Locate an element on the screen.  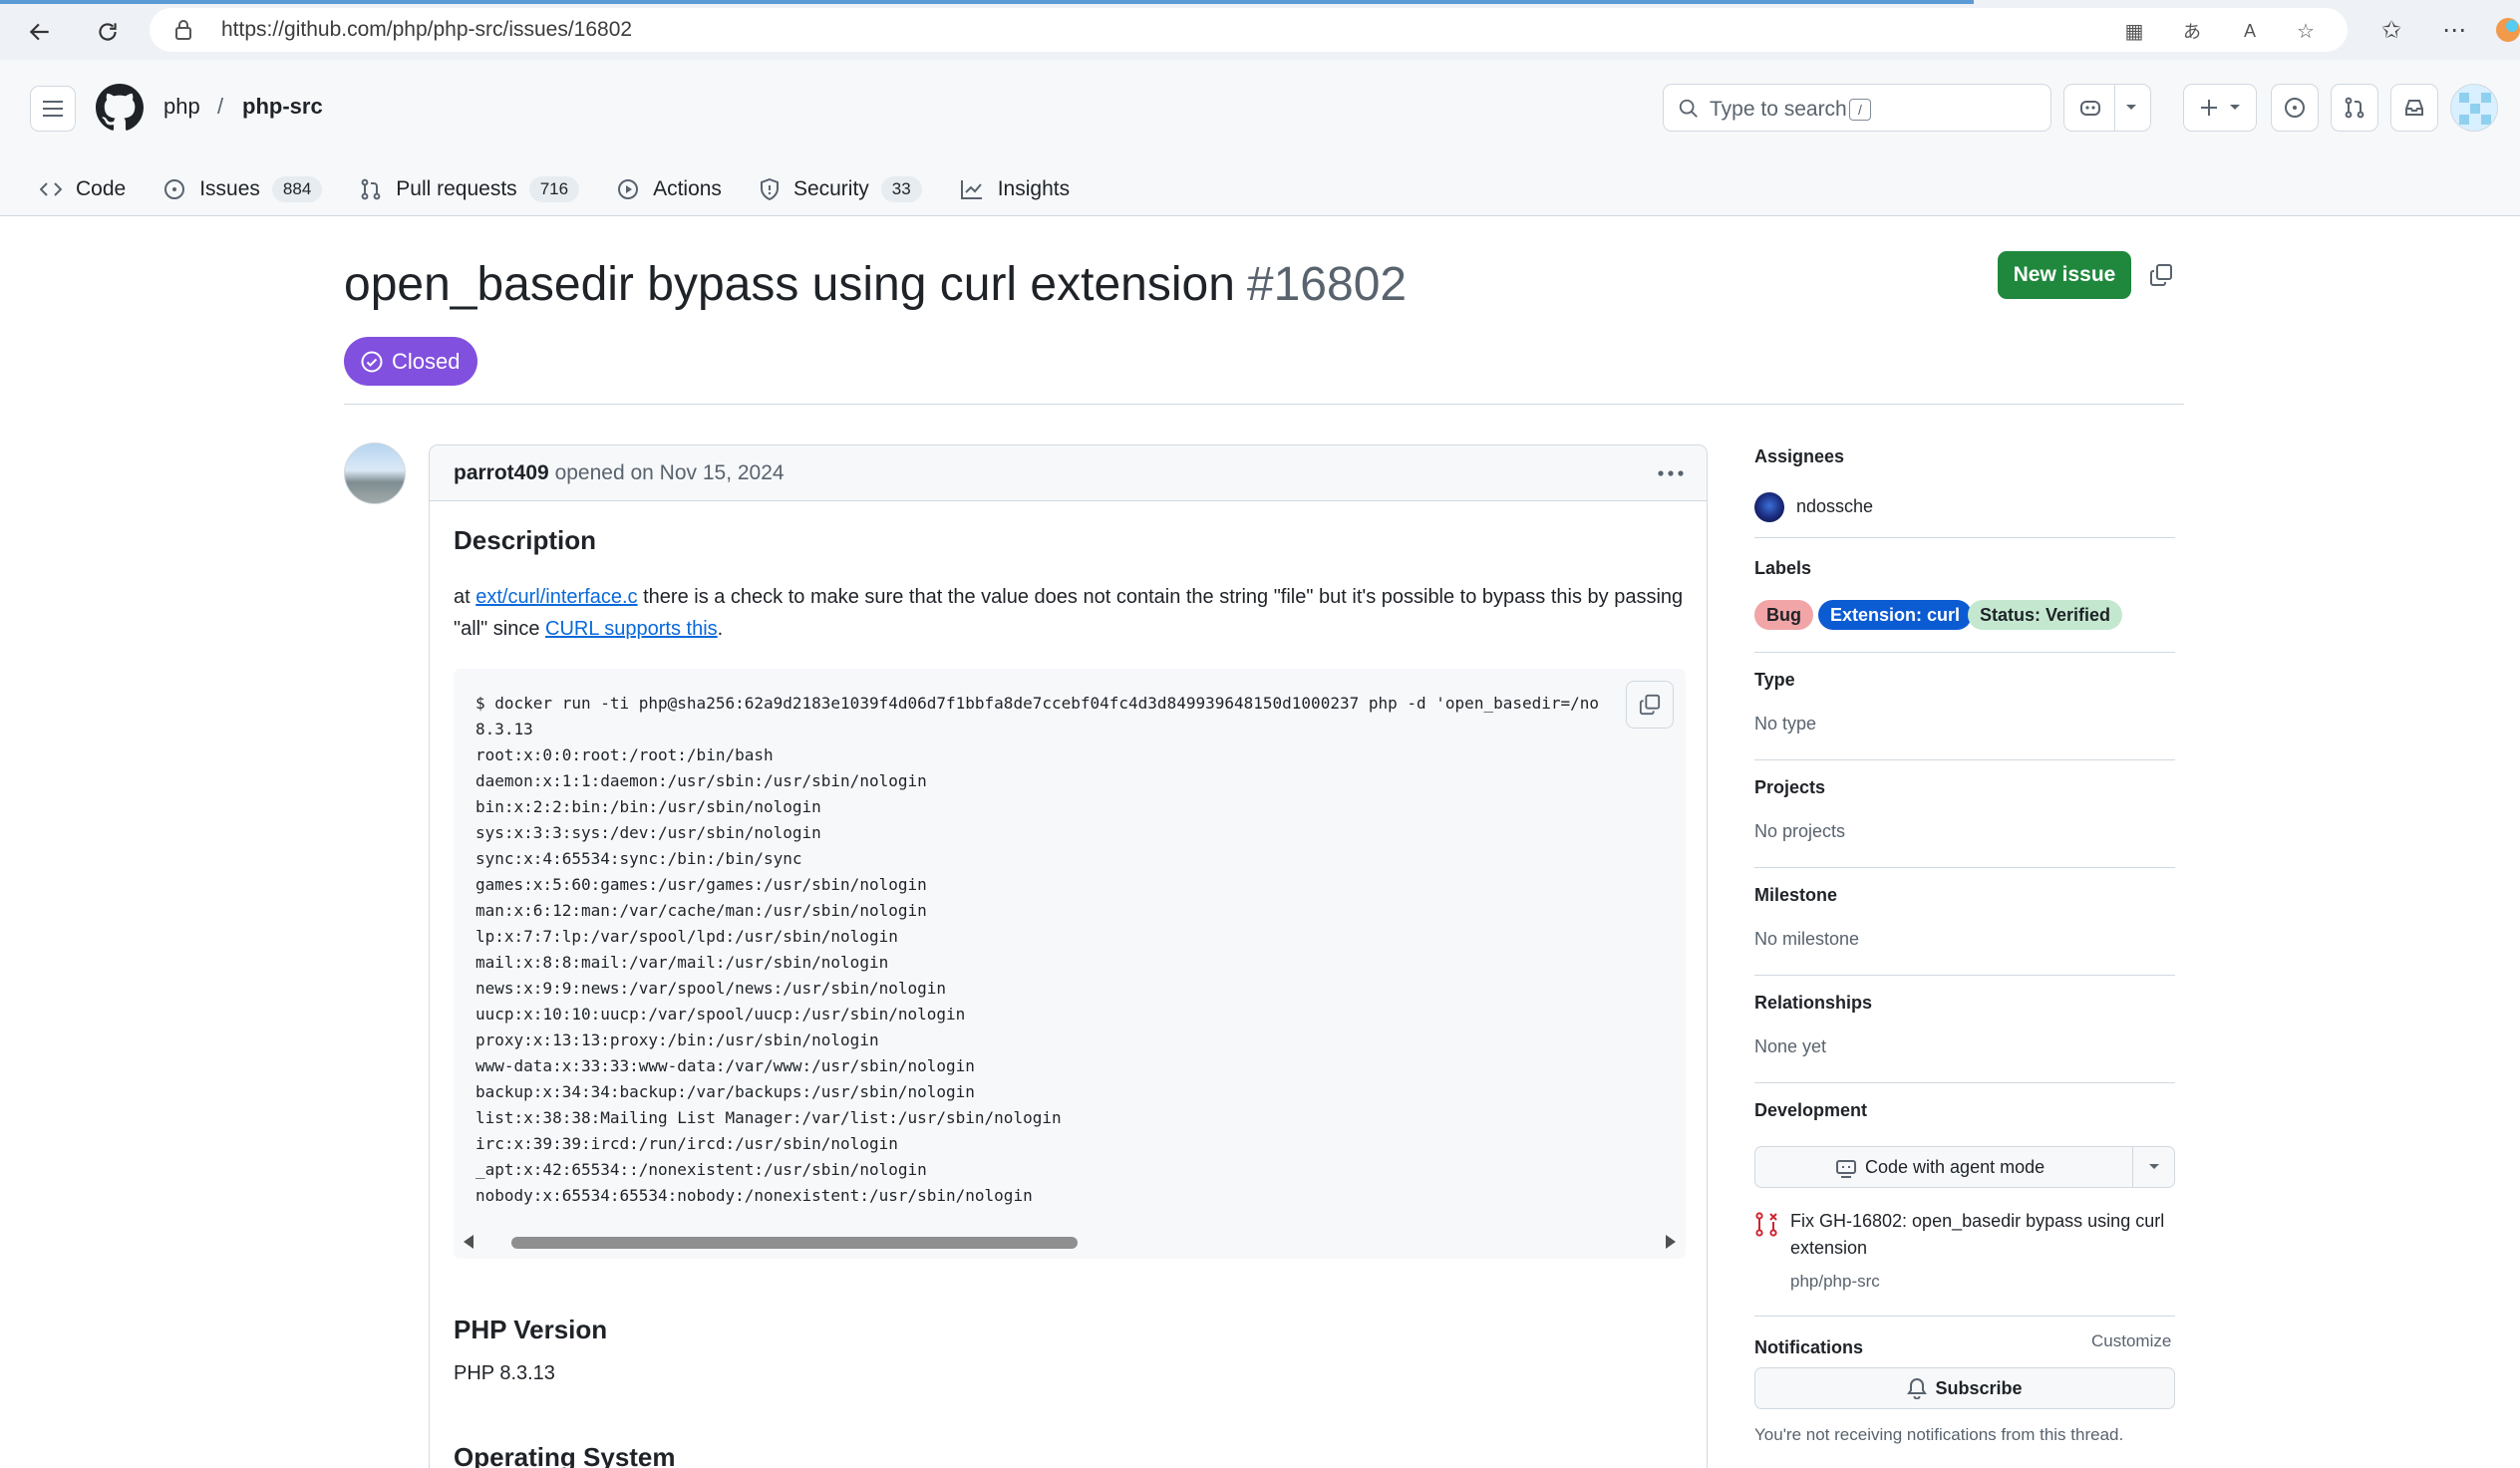
code-line: bin:x:2:2:bin:/bin:/usr/sbin/nologin is located at coordinates (648, 807).